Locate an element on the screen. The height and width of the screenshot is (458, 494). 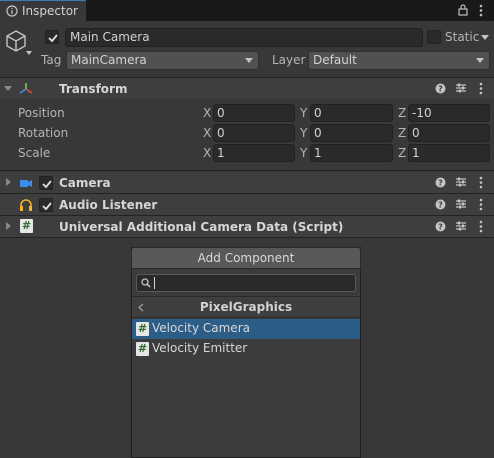
camera-title: Camera is located at coordinates (85, 183).